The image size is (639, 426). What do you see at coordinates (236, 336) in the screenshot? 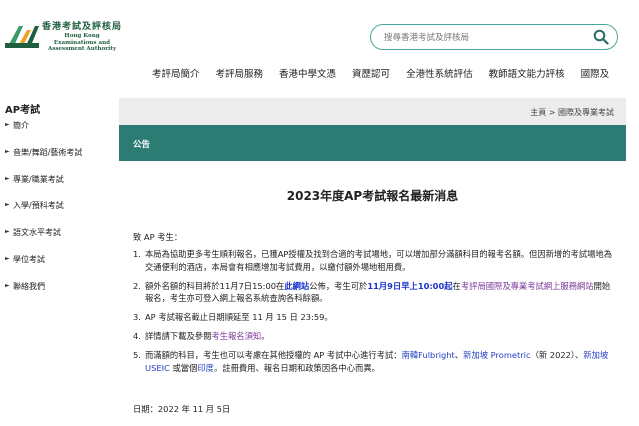
I see `candidate-notes-link: 考生報名須知` at bounding box center [236, 336].